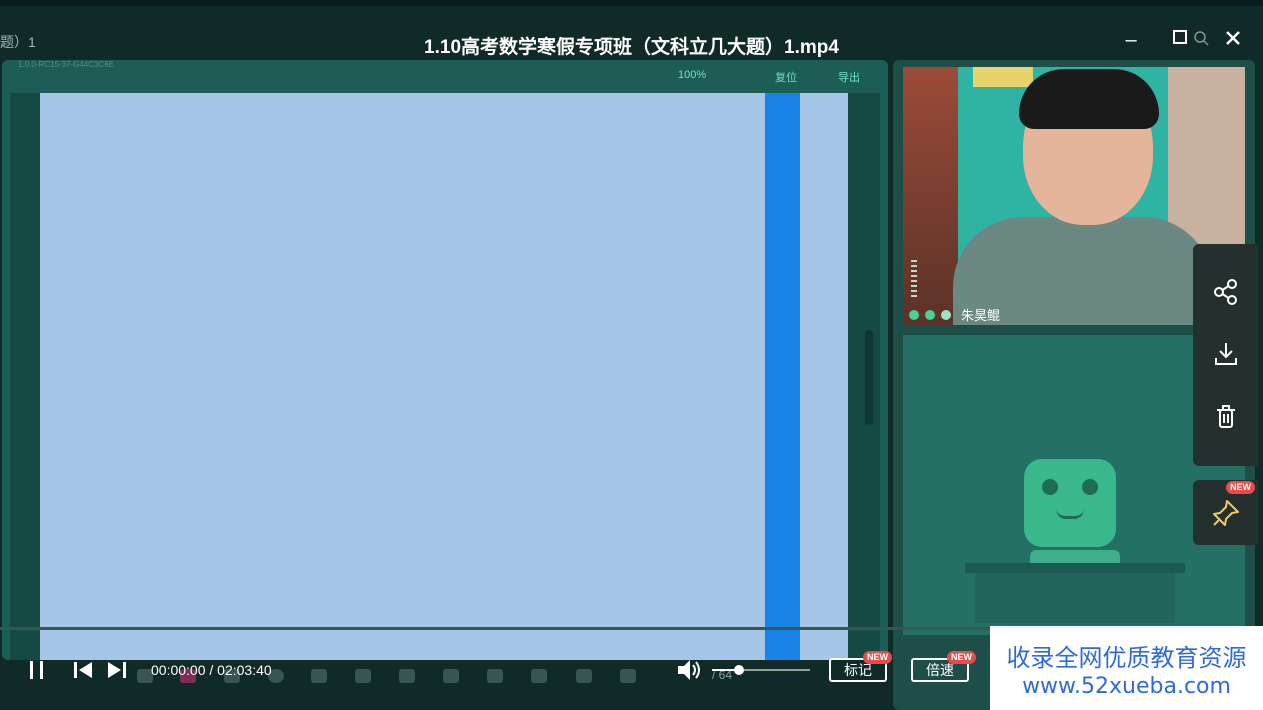 Image resolution: width=1263 pixels, height=710 pixels. I want to click on close-button, so click(1233, 40).